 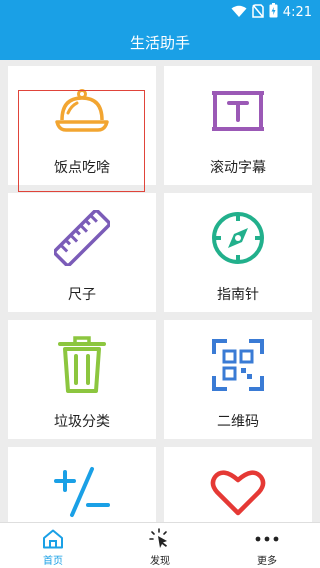 What do you see at coordinates (267, 561) in the screenshot?
I see `nav-label: 更多` at bounding box center [267, 561].